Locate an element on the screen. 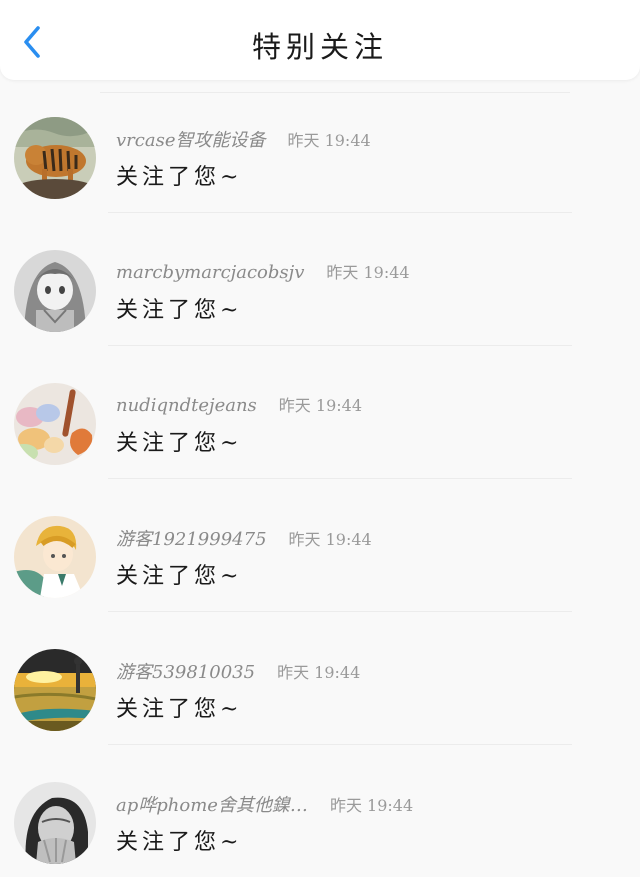 Image resolution: width=640 pixels, height=877 pixels. user-name: 游客539810035 is located at coordinates (185, 672).